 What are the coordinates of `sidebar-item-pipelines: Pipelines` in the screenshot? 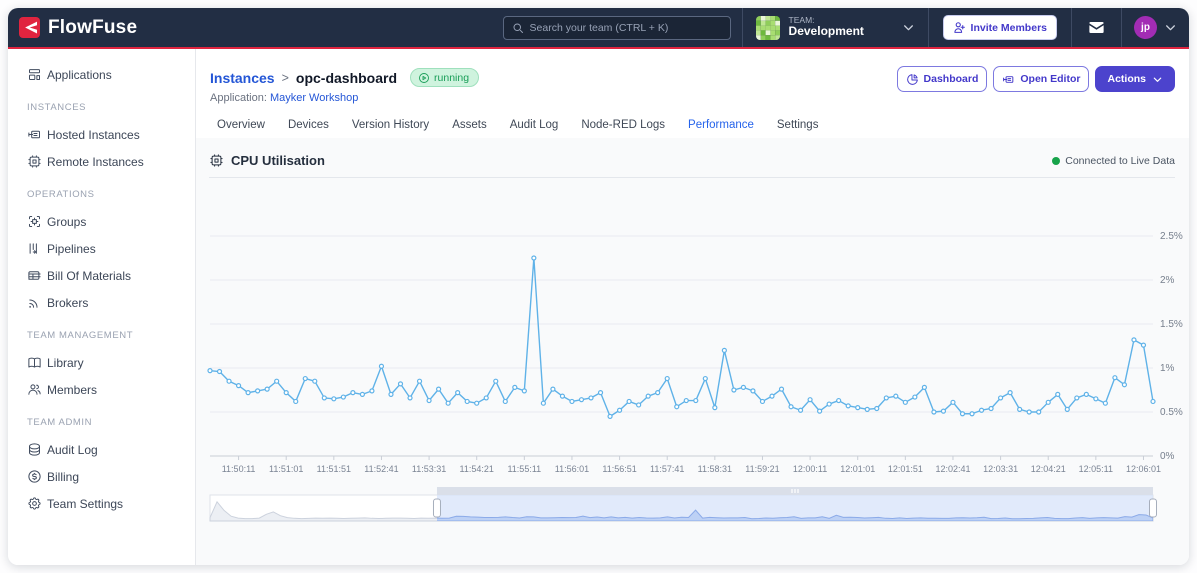 It's located at (101, 248).